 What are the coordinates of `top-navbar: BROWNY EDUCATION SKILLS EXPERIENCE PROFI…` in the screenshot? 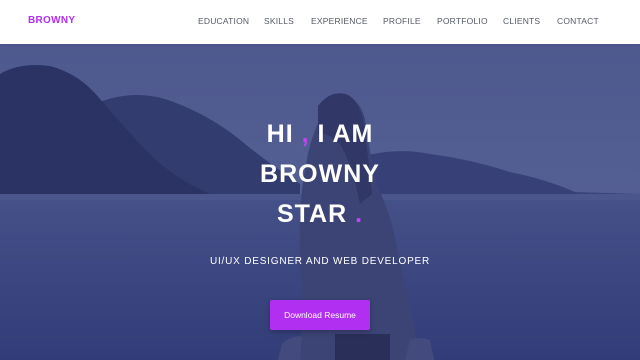 It's located at (320, 22).